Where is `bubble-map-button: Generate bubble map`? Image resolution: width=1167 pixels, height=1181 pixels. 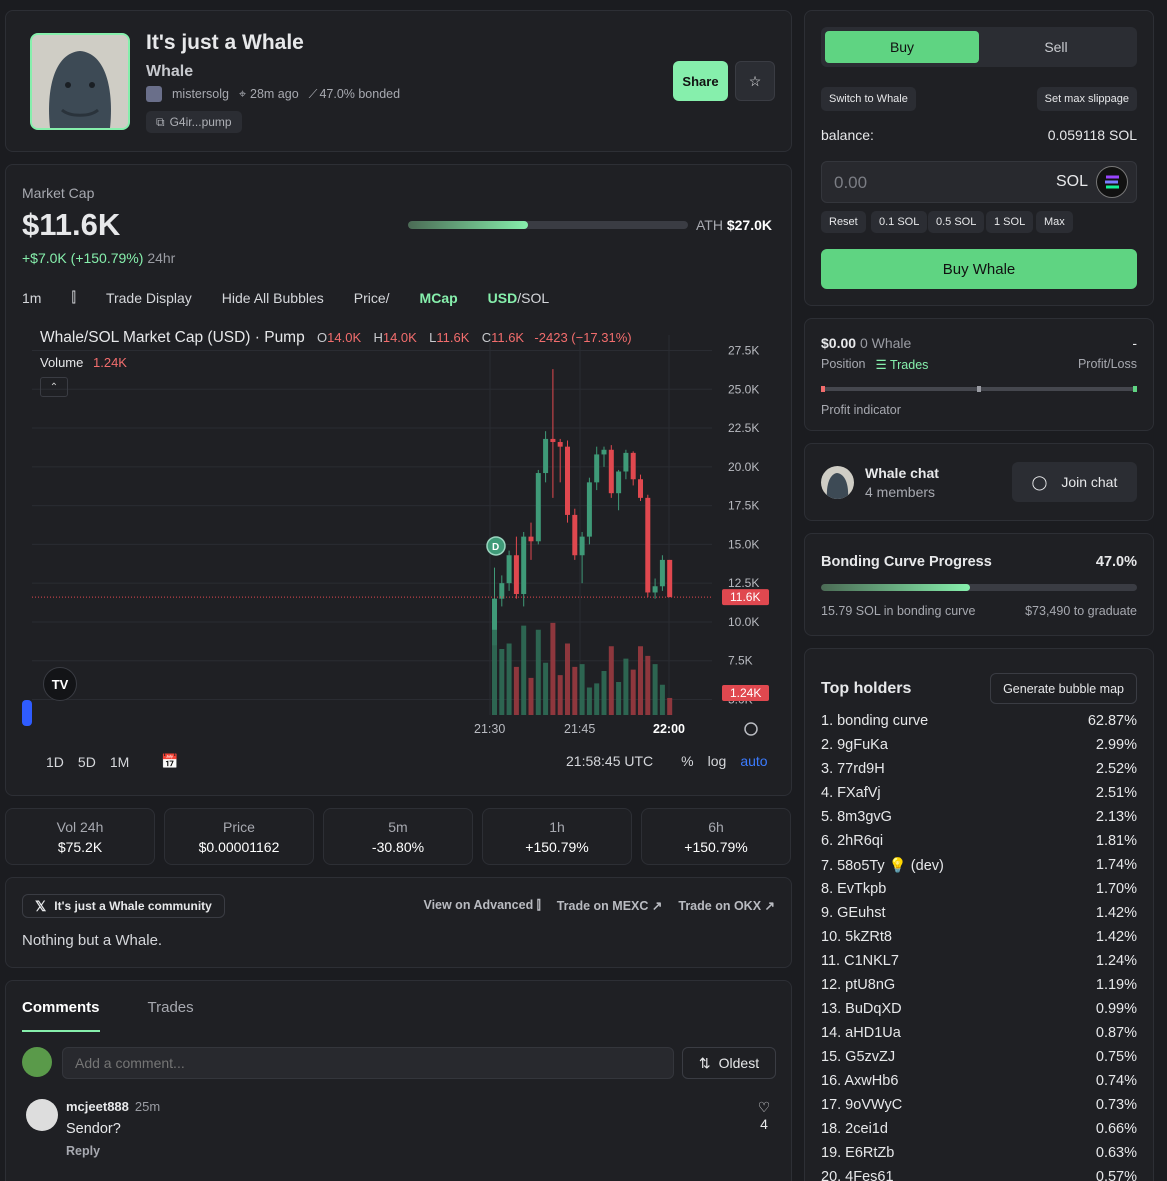
bubble-map-button: Generate bubble map is located at coordinates (1063, 688).